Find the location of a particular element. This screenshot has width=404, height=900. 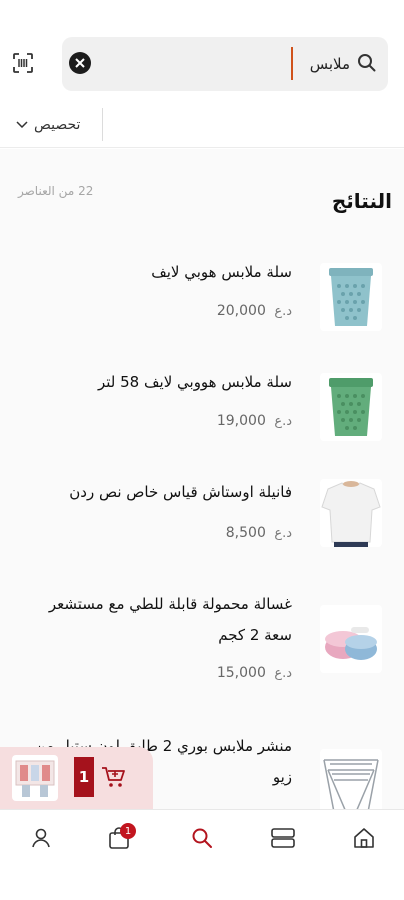

barcode-scan-icon is located at coordinates (23, 63).